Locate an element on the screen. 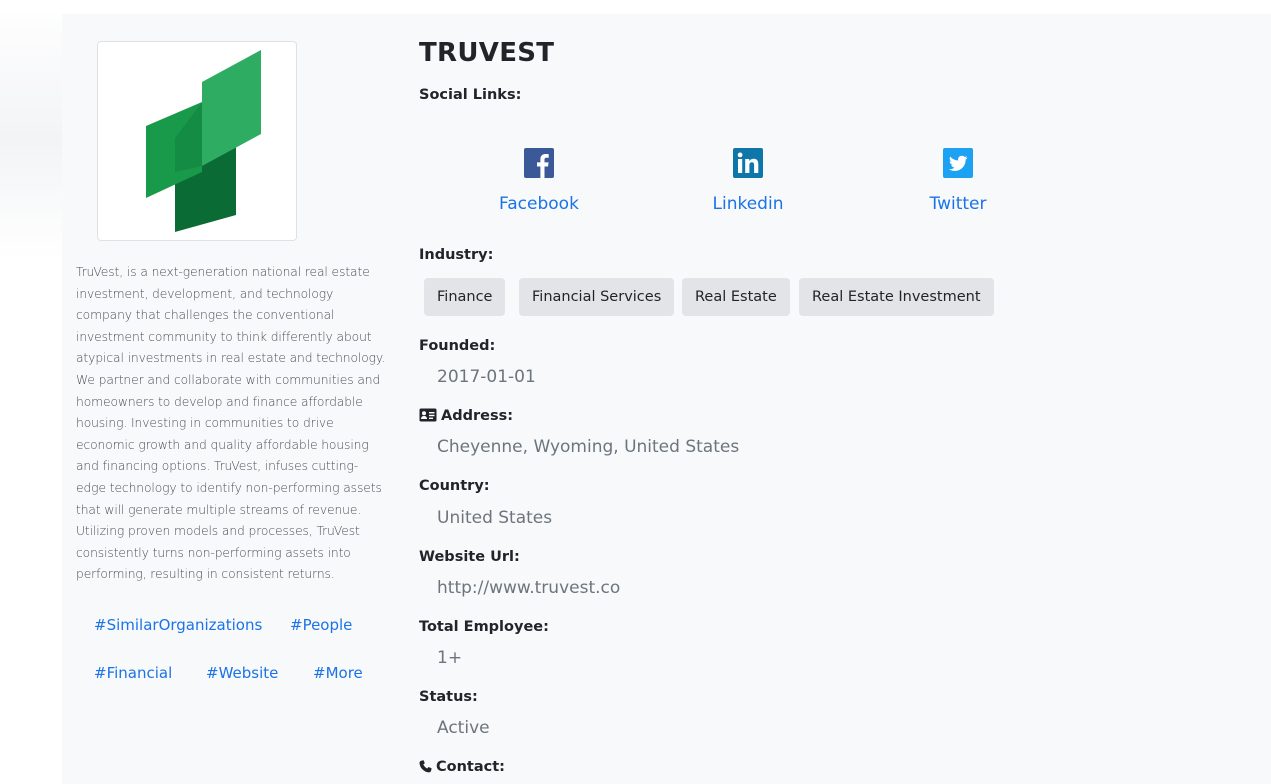 The image size is (1271, 784). industry-label: Industry: is located at coordinates (456, 255).